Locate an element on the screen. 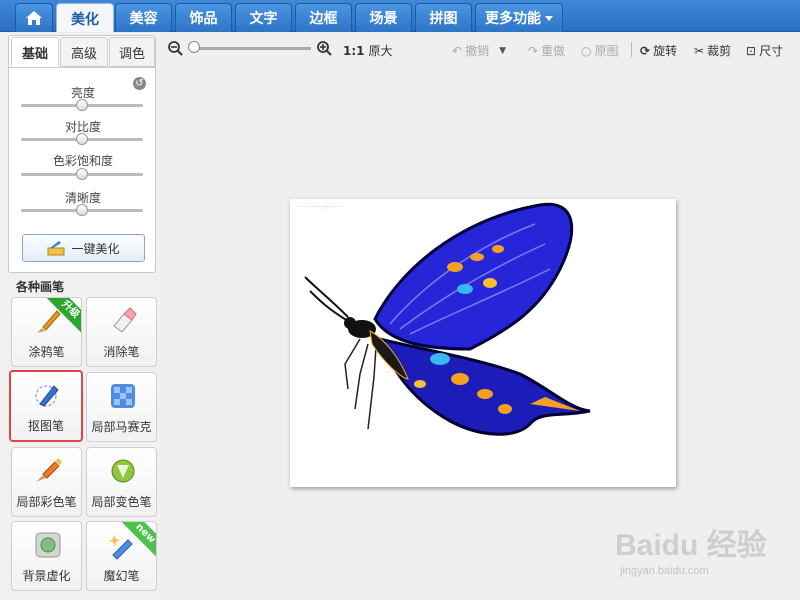  contrast-slider is located at coordinates (82, 139).